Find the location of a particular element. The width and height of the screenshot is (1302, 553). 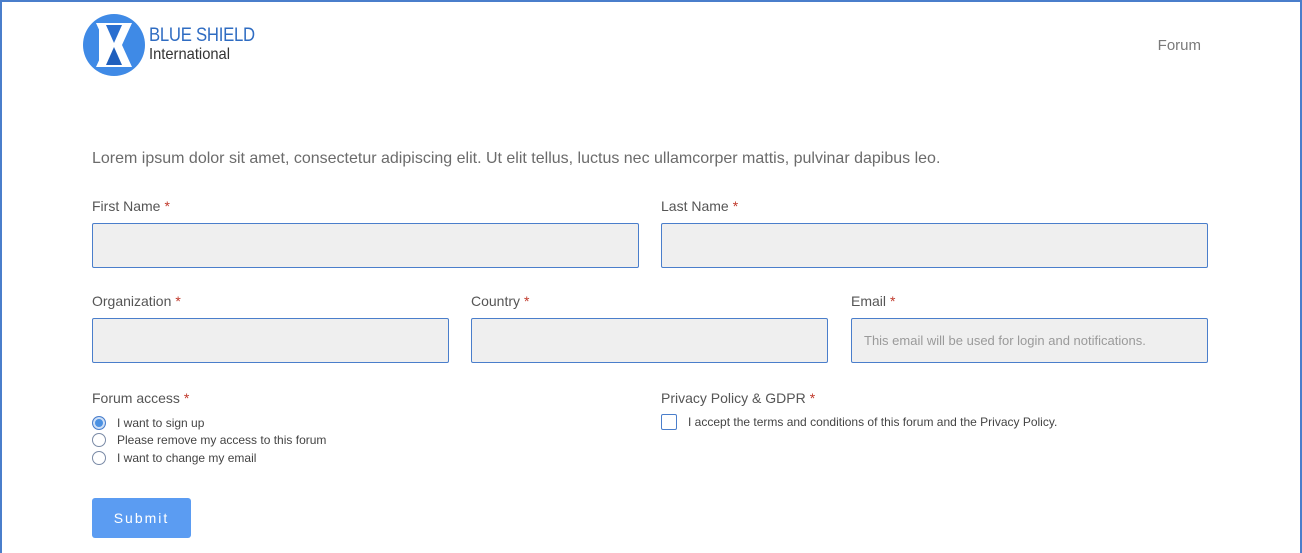

last-name-input is located at coordinates (934, 245).